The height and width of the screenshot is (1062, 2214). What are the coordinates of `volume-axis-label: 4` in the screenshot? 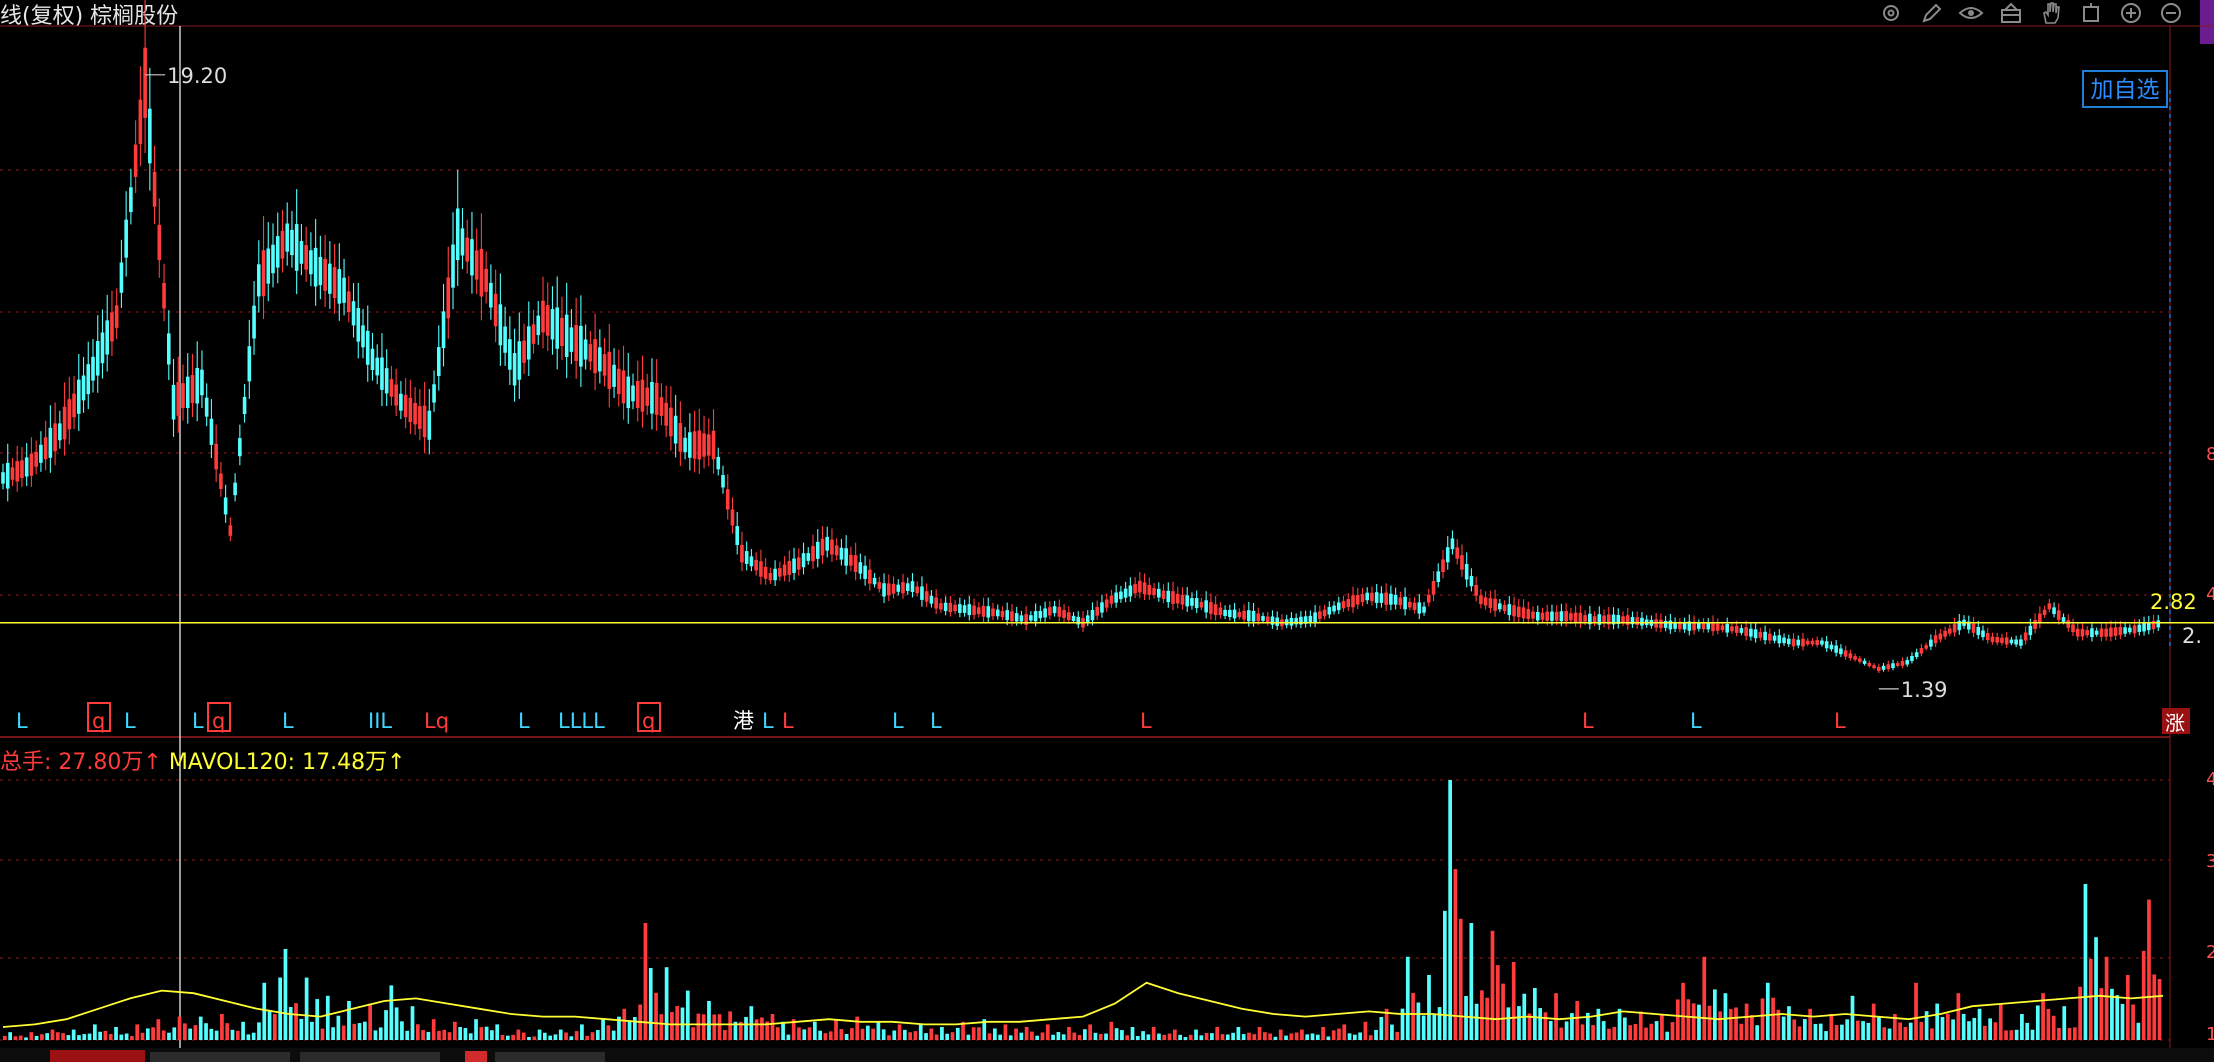 It's located at (2210, 779).